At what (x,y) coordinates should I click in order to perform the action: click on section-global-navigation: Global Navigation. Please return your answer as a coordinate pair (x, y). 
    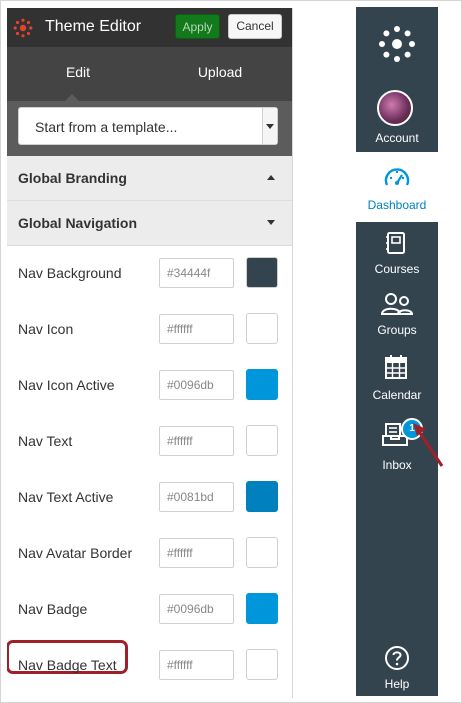
    Looking at the image, I should click on (149, 223).